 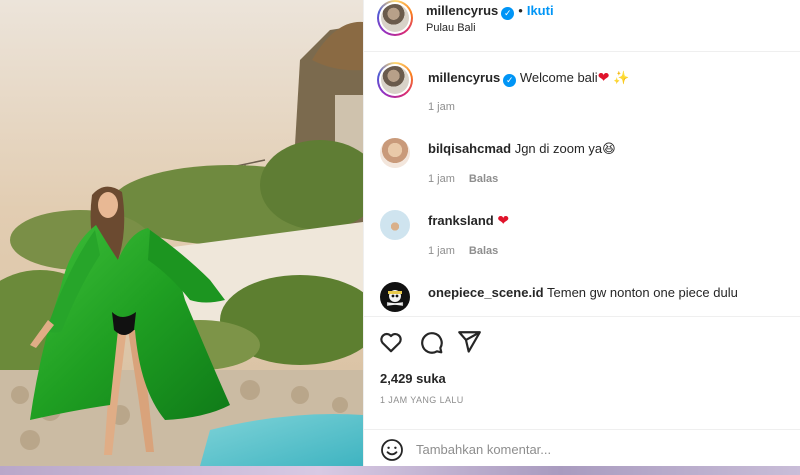 I want to click on sparkles-emoji: ✨, so click(x=621, y=77).